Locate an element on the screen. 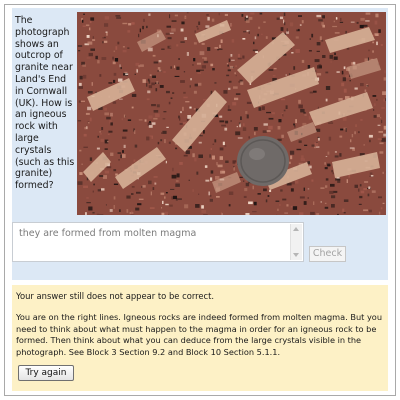 This screenshot has width=400, height=400. answer-text: they are formed from molten magma is located at coordinates (108, 233).